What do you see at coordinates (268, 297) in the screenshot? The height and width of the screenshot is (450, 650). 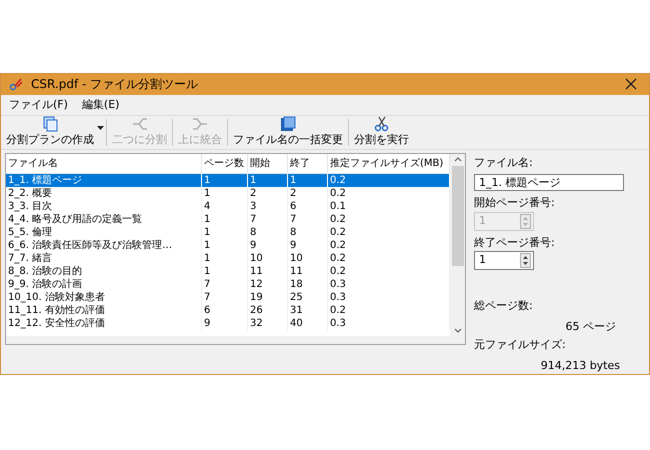 I see `table-cell: 19` at bounding box center [268, 297].